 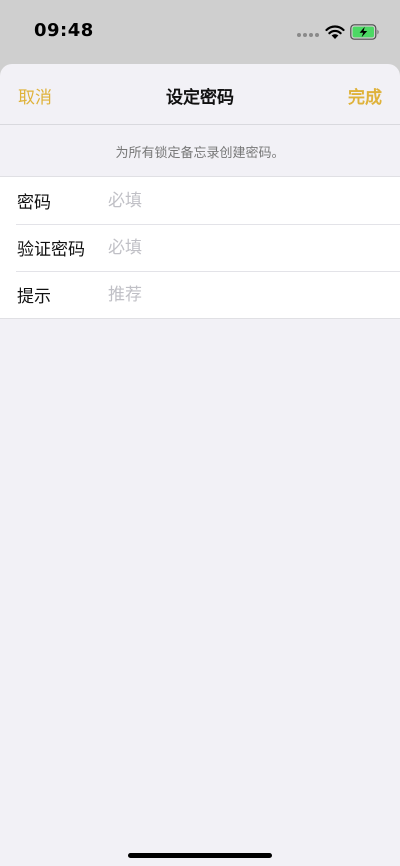 I want to click on verify-password-label: 验证密码, so click(x=51, y=250).